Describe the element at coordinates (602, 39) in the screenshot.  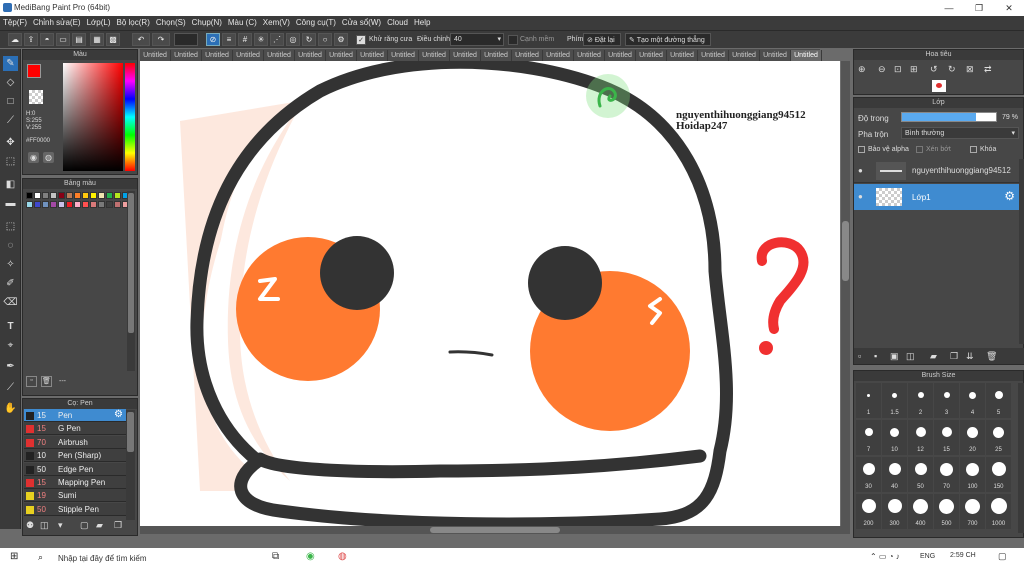
I see `reset-button: ⊘ Đặt lại` at that location.